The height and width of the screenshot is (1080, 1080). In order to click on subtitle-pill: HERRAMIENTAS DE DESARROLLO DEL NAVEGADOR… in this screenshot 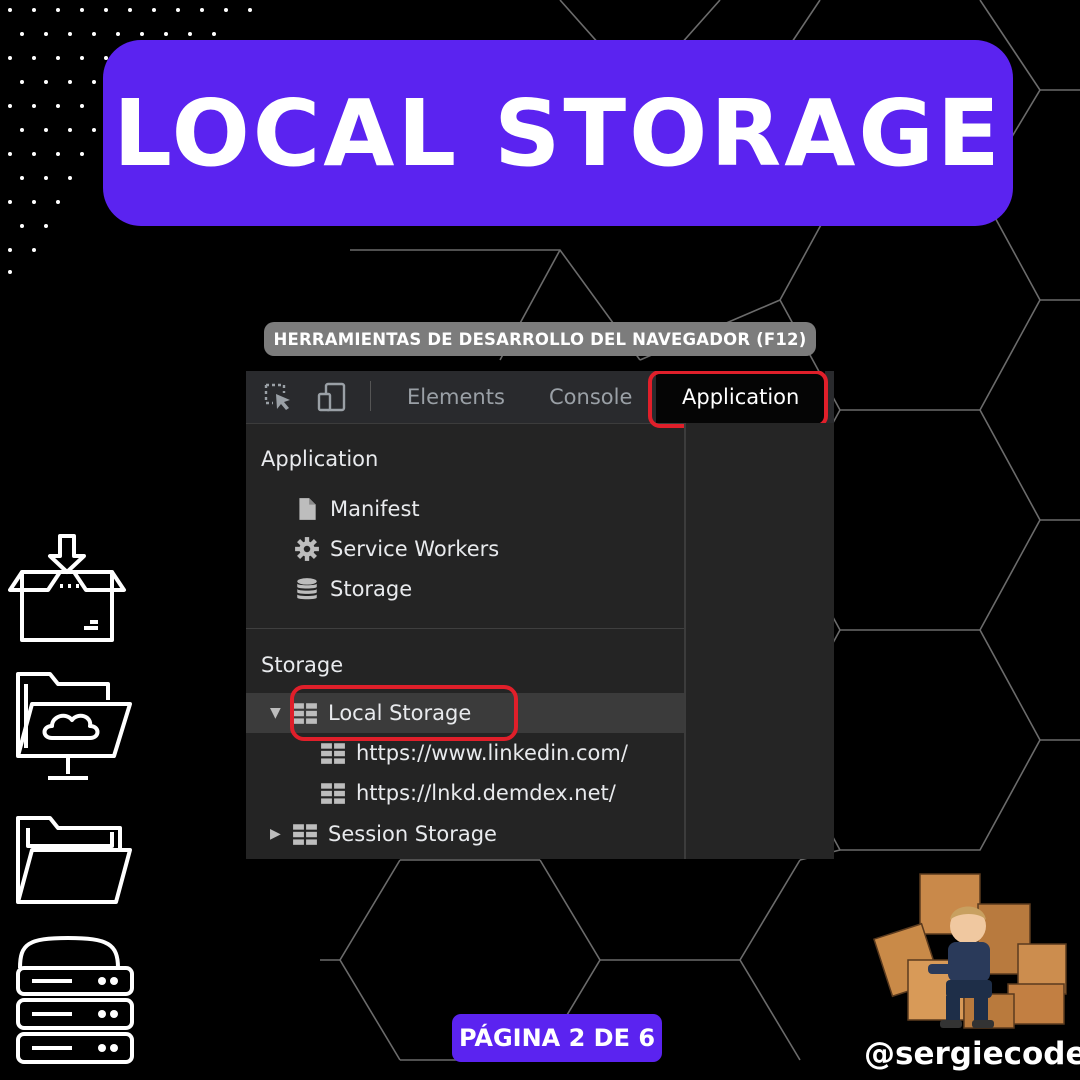, I will do `click(540, 339)`.